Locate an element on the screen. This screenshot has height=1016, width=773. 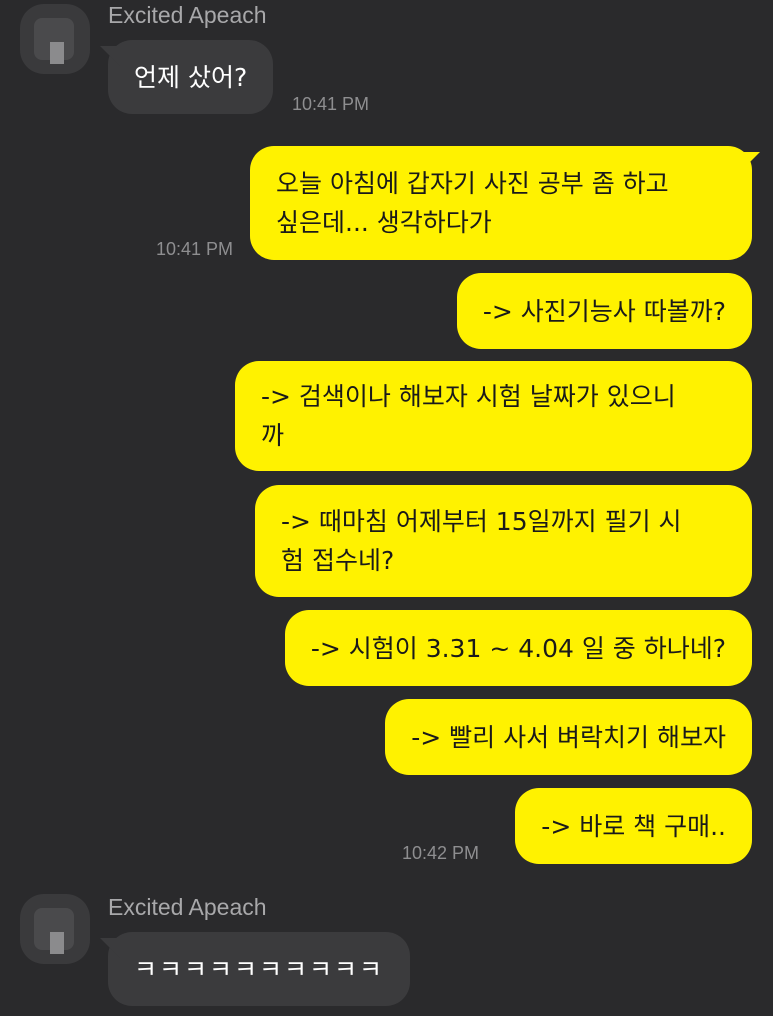
message-bubble: -> 때마침 어제부터 15일까지 필기 시 험 접수네? is located at coordinates (503, 541).